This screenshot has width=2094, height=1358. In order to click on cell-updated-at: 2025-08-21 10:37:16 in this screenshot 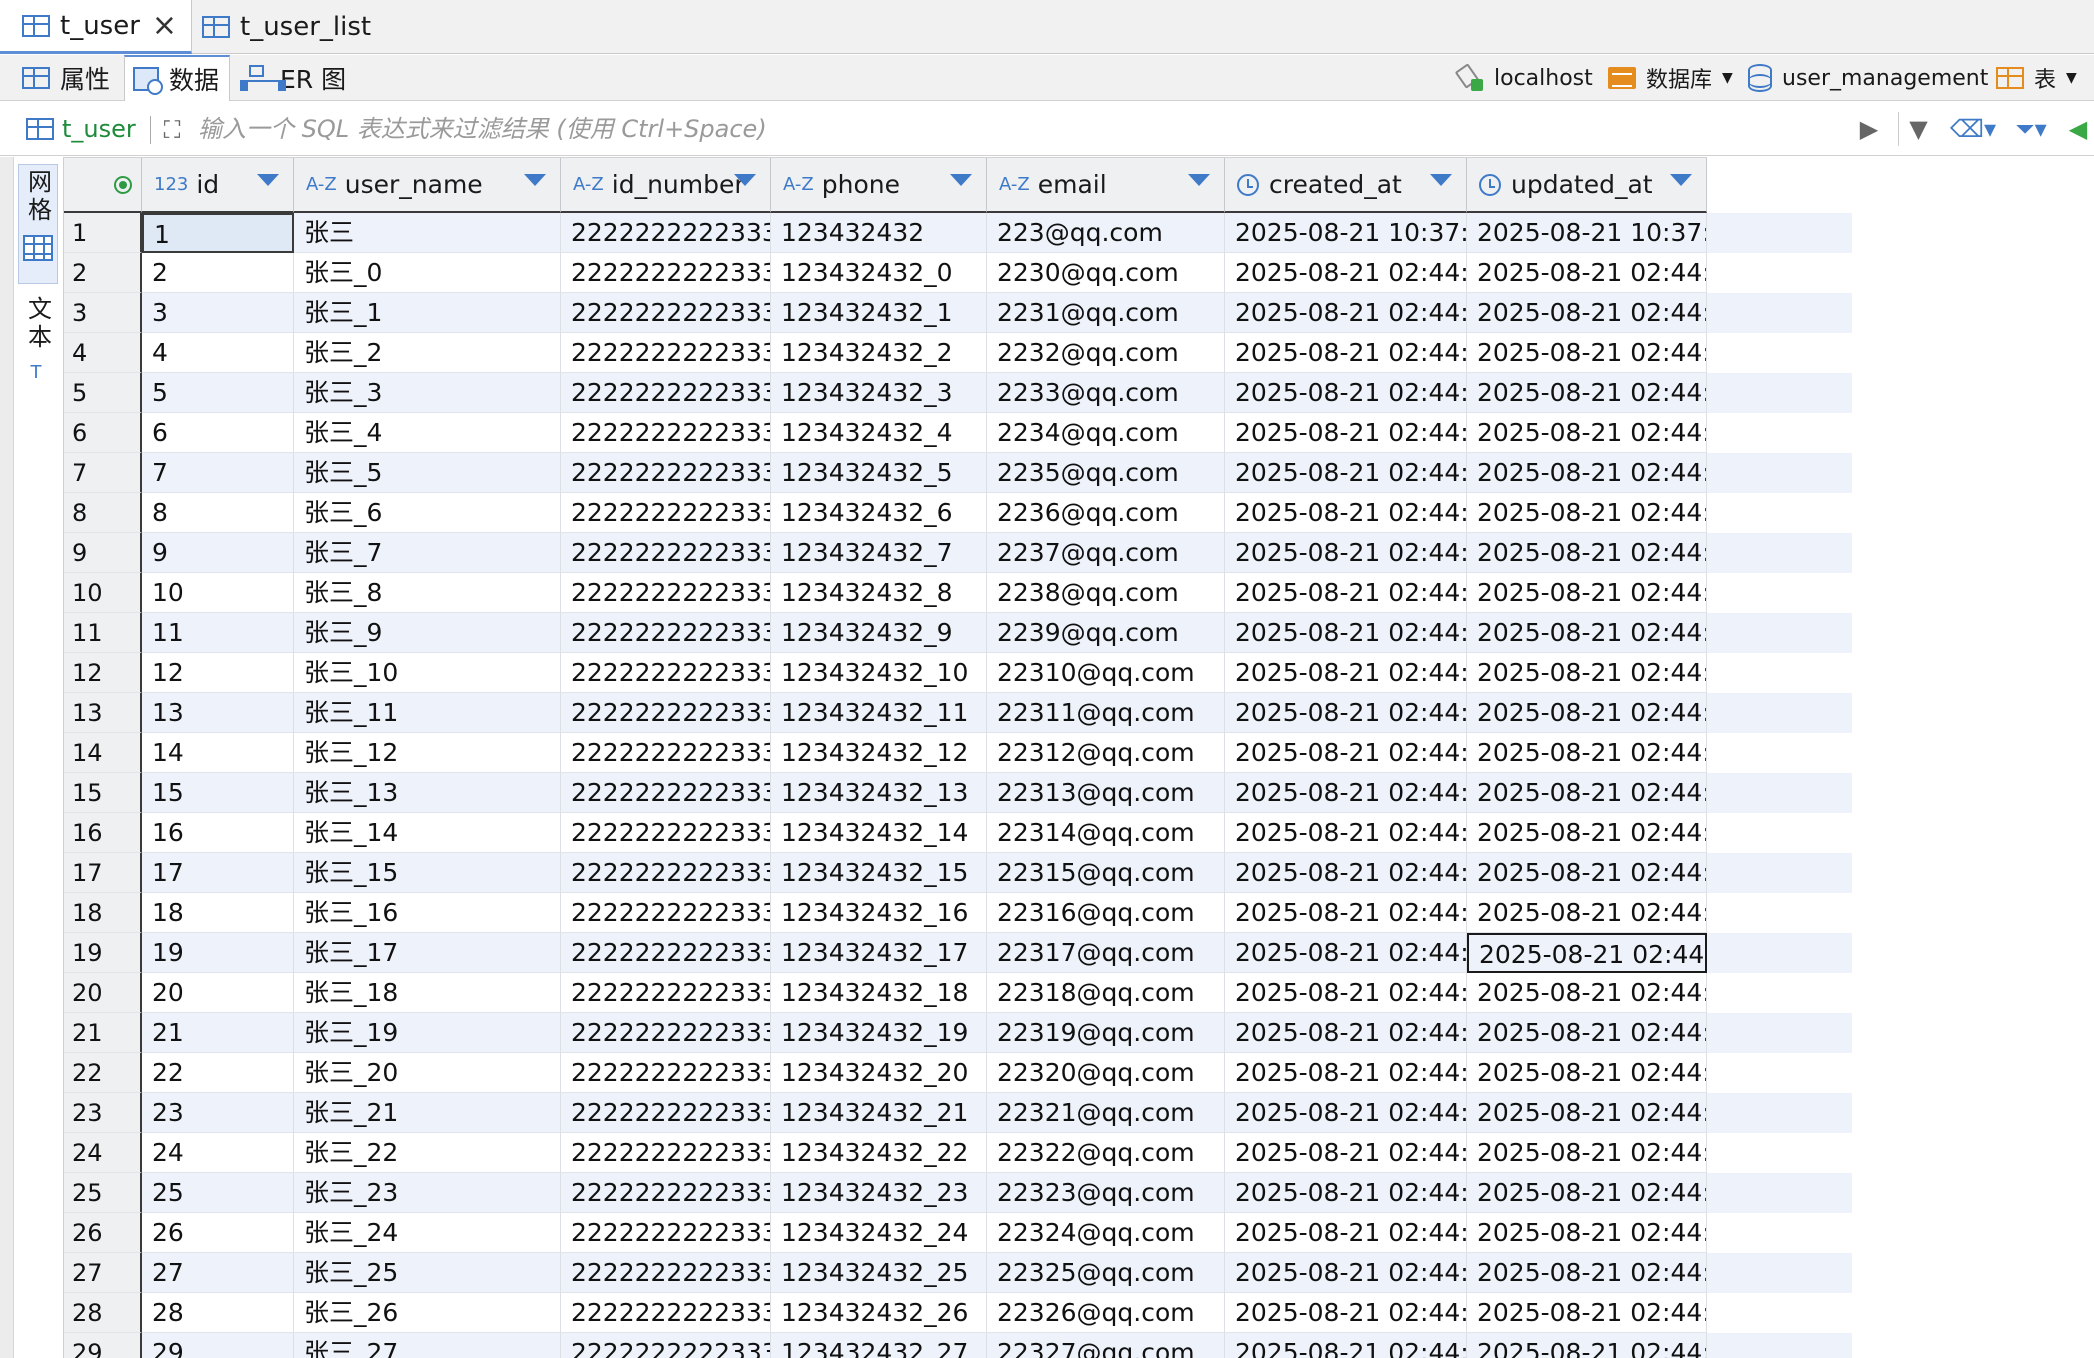, I will do `click(1587, 233)`.